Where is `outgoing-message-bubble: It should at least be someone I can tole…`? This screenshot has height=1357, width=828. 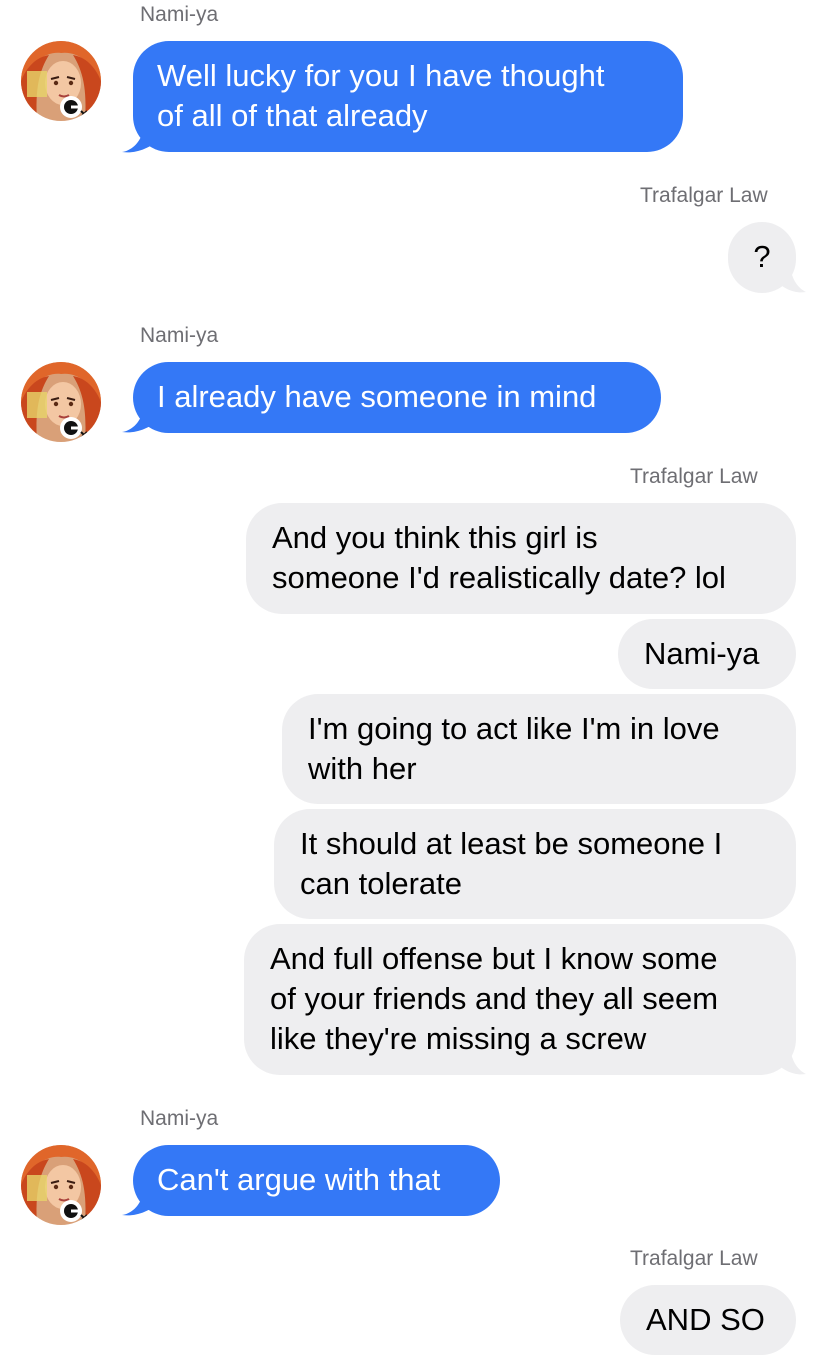 outgoing-message-bubble: It should at least be someone I can tole… is located at coordinates (535, 864).